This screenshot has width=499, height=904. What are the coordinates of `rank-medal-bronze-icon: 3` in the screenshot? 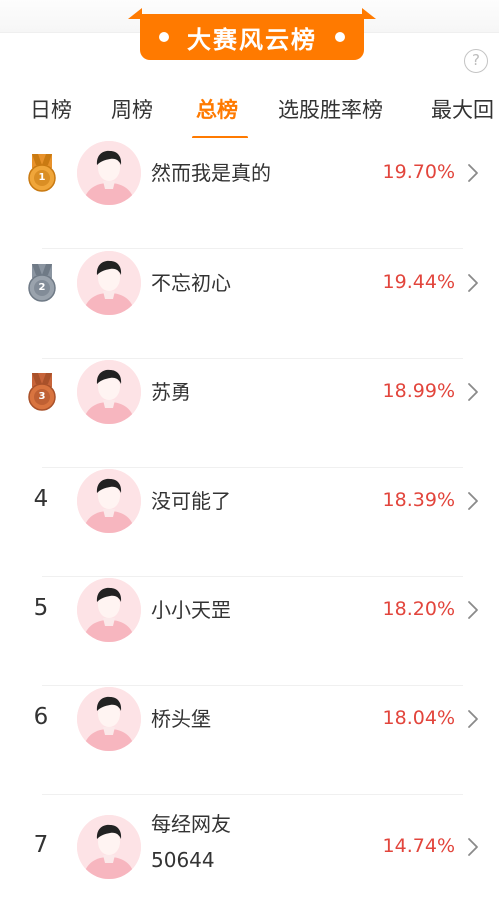 It's located at (42, 392).